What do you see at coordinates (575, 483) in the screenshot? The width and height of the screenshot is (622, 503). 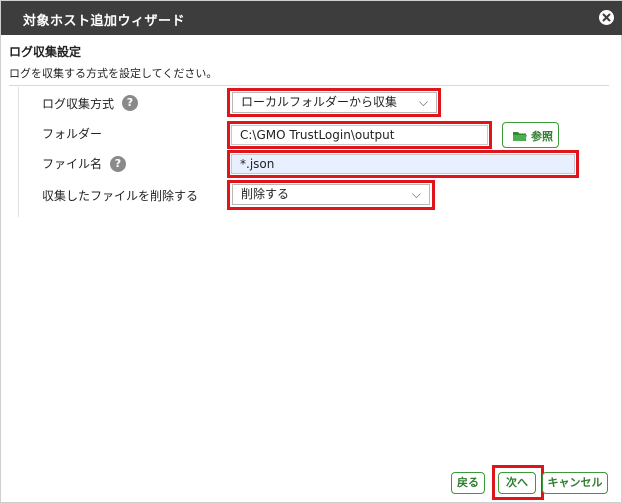 I see `cancel-button: キャンセル` at bounding box center [575, 483].